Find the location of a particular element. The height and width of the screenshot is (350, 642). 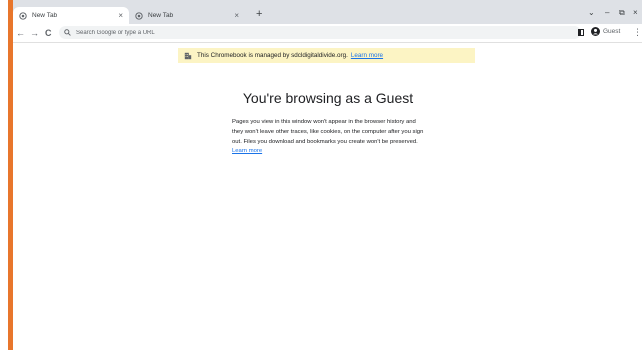

guest-learn-more-link: Learn more is located at coordinates (247, 151).